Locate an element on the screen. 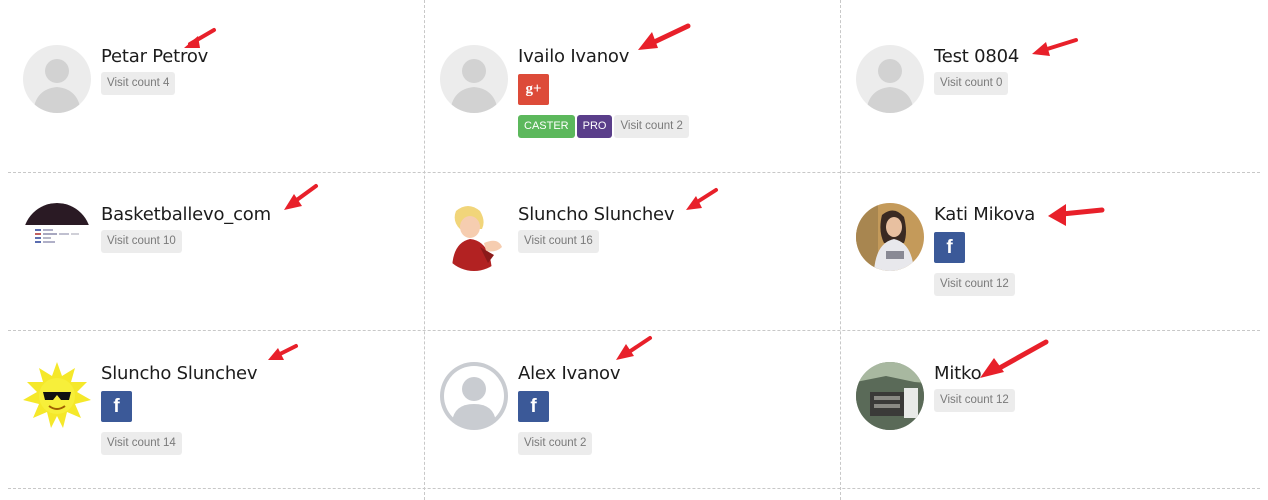 The width and height of the screenshot is (1268, 500). user-name: Basketballevo_com is located at coordinates (258, 215).